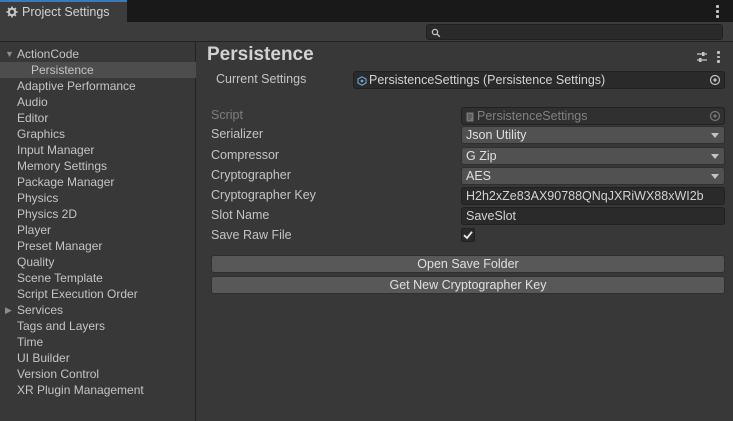 The height and width of the screenshot is (421, 733). I want to click on search-icon, so click(436, 32).